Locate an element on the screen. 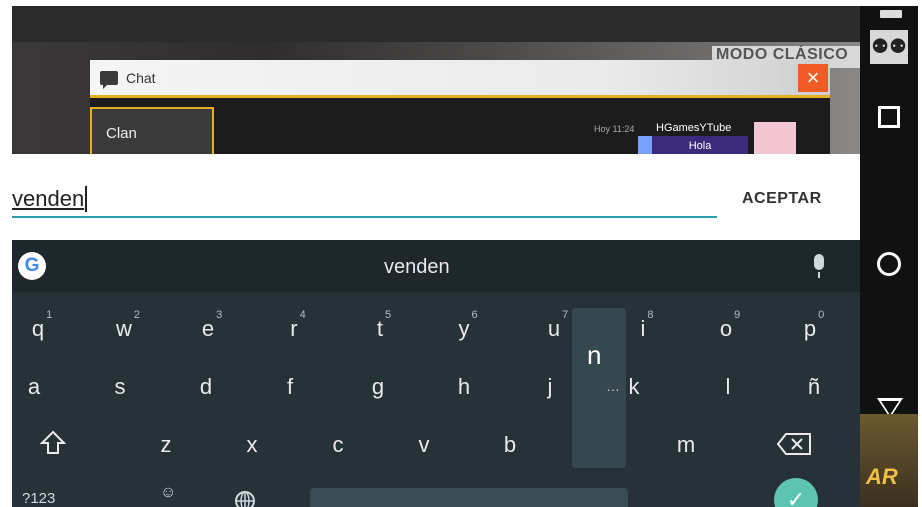 The height and width of the screenshot is (507, 922). chat-header: Chat × is located at coordinates (460, 79).